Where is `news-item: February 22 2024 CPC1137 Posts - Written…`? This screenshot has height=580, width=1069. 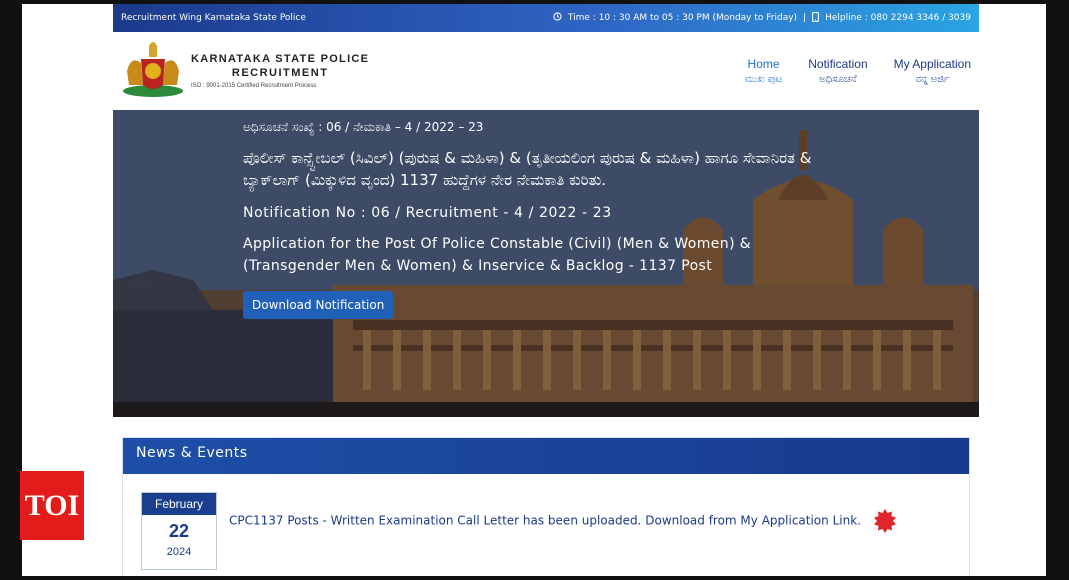
news-item: February 22 2024 CPC1137 Posts - Written… is located at coordinates (555, 531).